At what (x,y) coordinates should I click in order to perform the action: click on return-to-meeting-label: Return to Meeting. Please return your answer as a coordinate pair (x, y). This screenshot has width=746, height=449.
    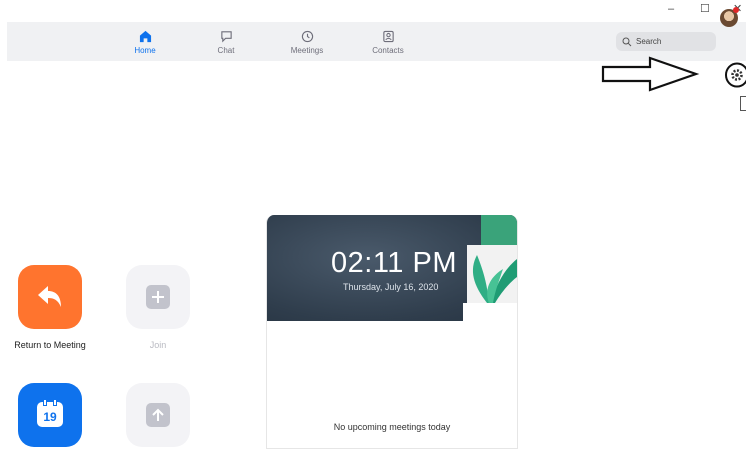
    Looking at the image, I should click on (50, 345).